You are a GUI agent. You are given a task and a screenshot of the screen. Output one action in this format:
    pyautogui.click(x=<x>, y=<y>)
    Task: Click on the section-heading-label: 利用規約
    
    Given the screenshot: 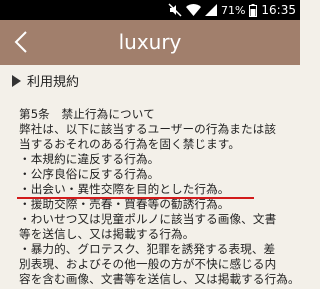 What is the action you would take?
    pyautogui.click(x=53, y=82)
    